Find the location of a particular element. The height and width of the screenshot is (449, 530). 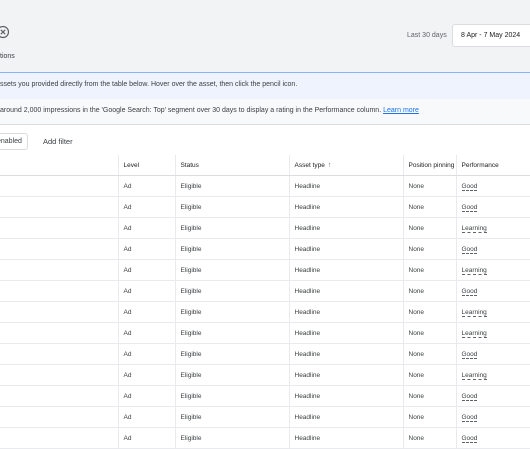

column-header-position-pinning: Position pinning is located at coordinates (429, 165).